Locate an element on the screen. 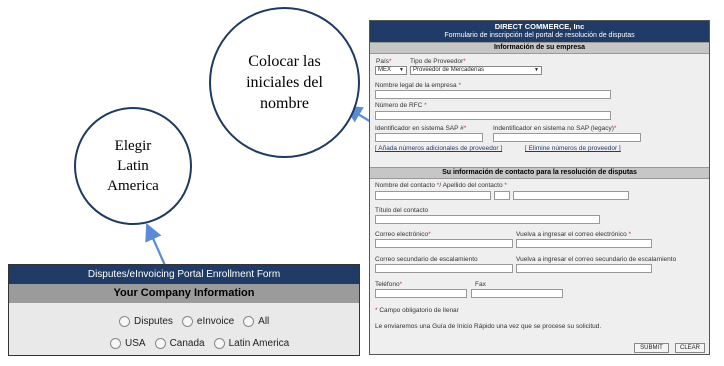 The width and height of the screenshot is (724, 366). radio-latin-america: Latin America is located at coordinates (251, 343).